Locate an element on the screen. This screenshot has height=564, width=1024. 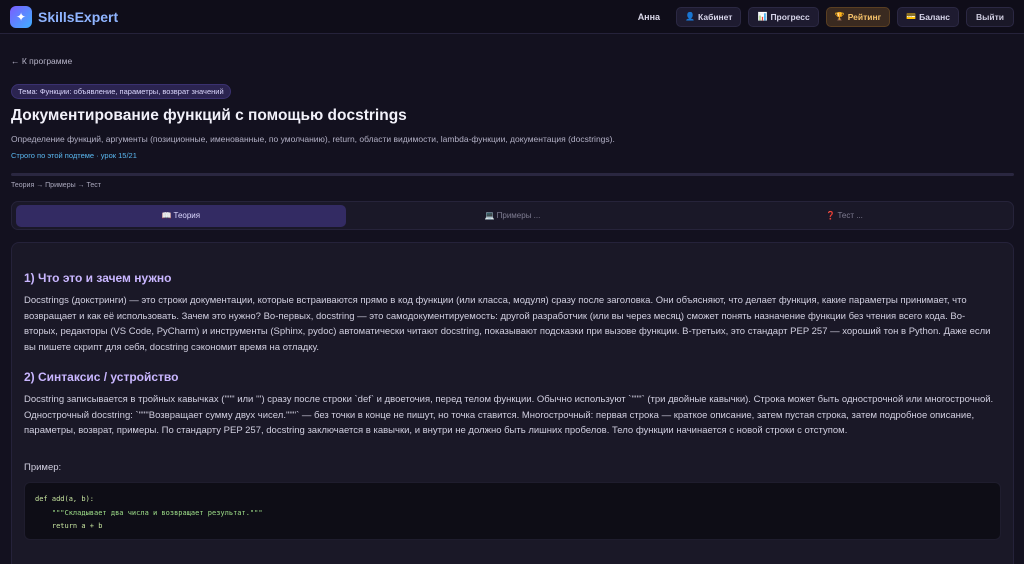
nav-progress-button: 📊 Прогресс is located at coordinates (783, 16).